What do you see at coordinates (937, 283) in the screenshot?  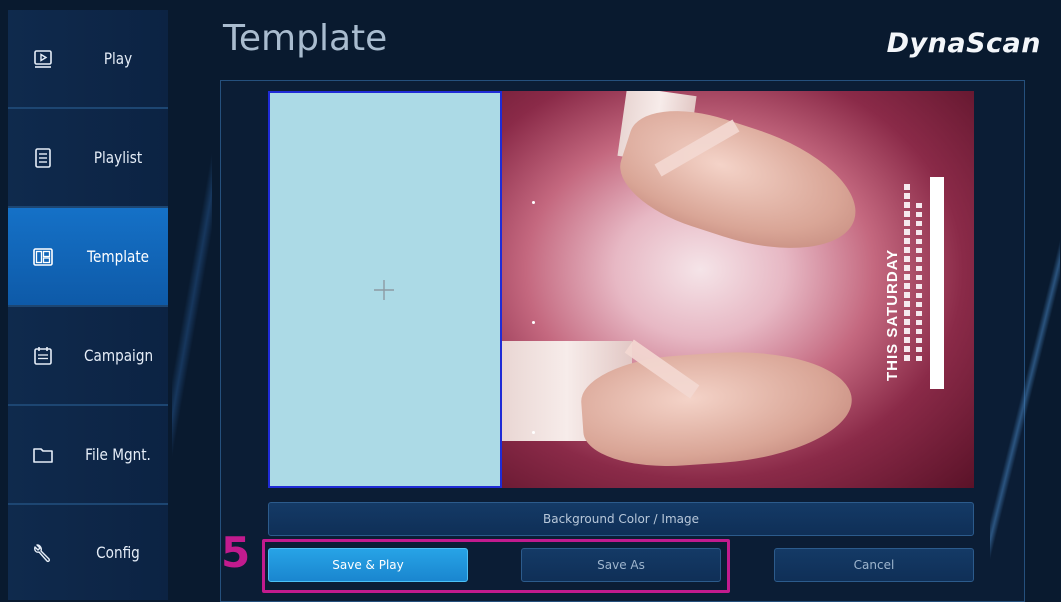 I see `poster-banner` at bounding box center [937, 283].